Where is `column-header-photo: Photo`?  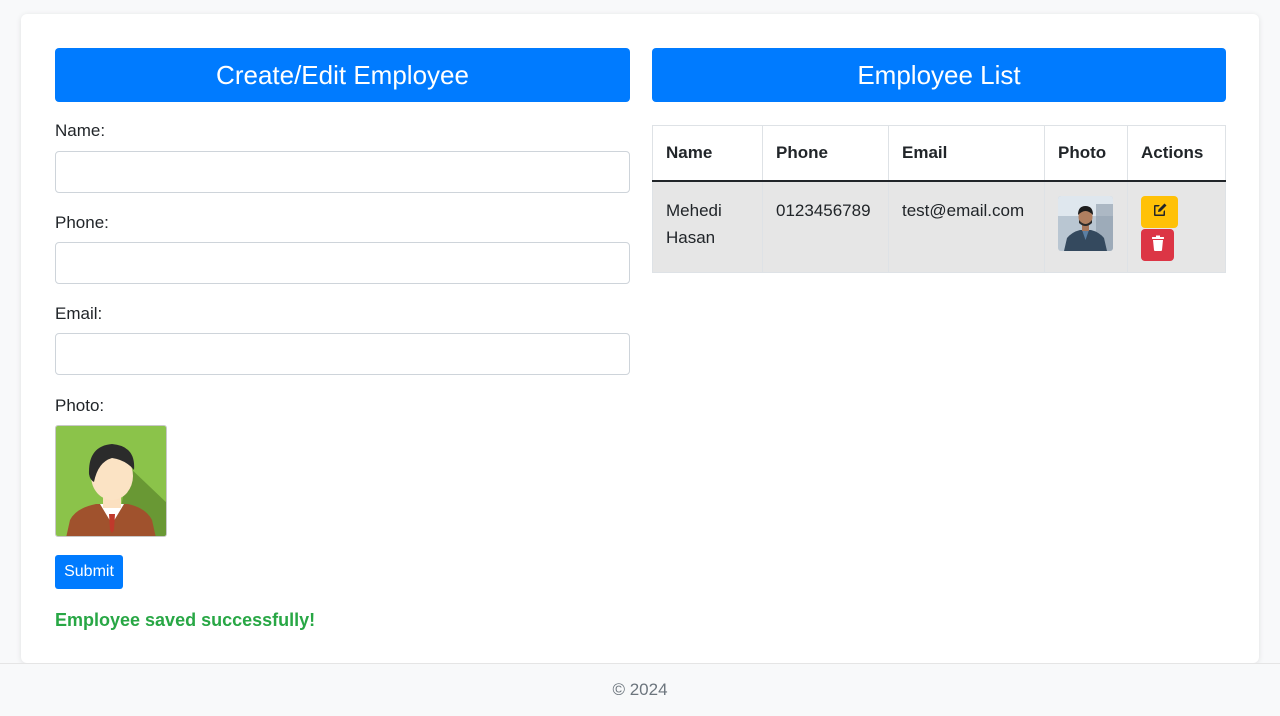
column-header-photo: Photo is located at coordinates (1086, 153).